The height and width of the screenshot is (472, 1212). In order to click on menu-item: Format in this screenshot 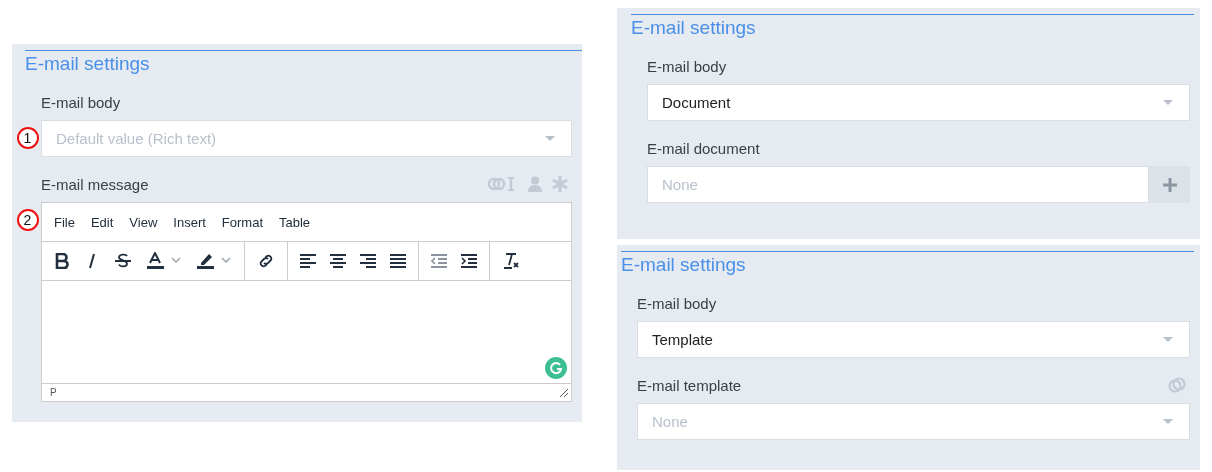, I will do `click(242, 222)`.